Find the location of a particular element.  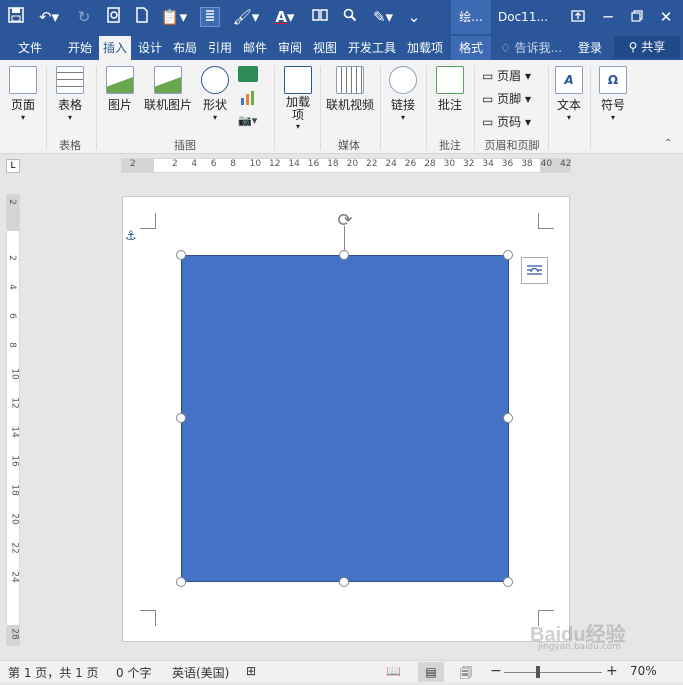

close-icon: ✕ is located at coordinates (666, 17).